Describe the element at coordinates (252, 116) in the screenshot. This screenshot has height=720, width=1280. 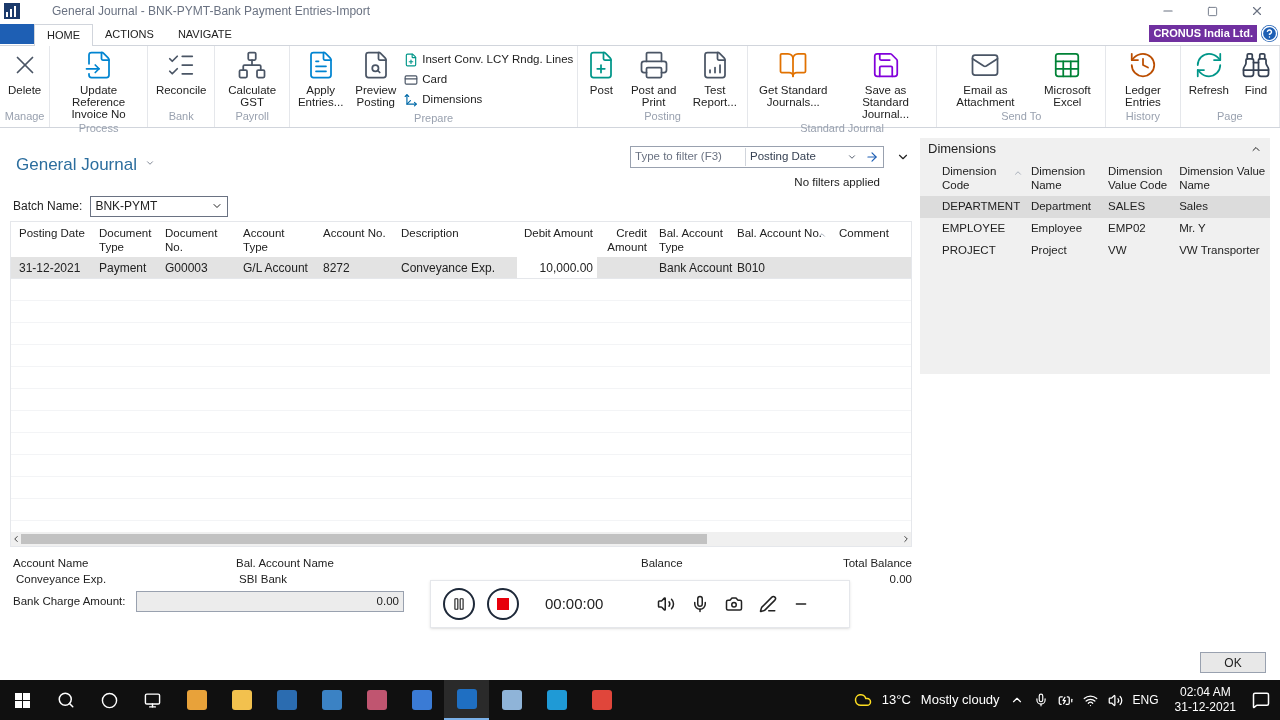
I see `ribbon-group-label: Payroll` at that location.